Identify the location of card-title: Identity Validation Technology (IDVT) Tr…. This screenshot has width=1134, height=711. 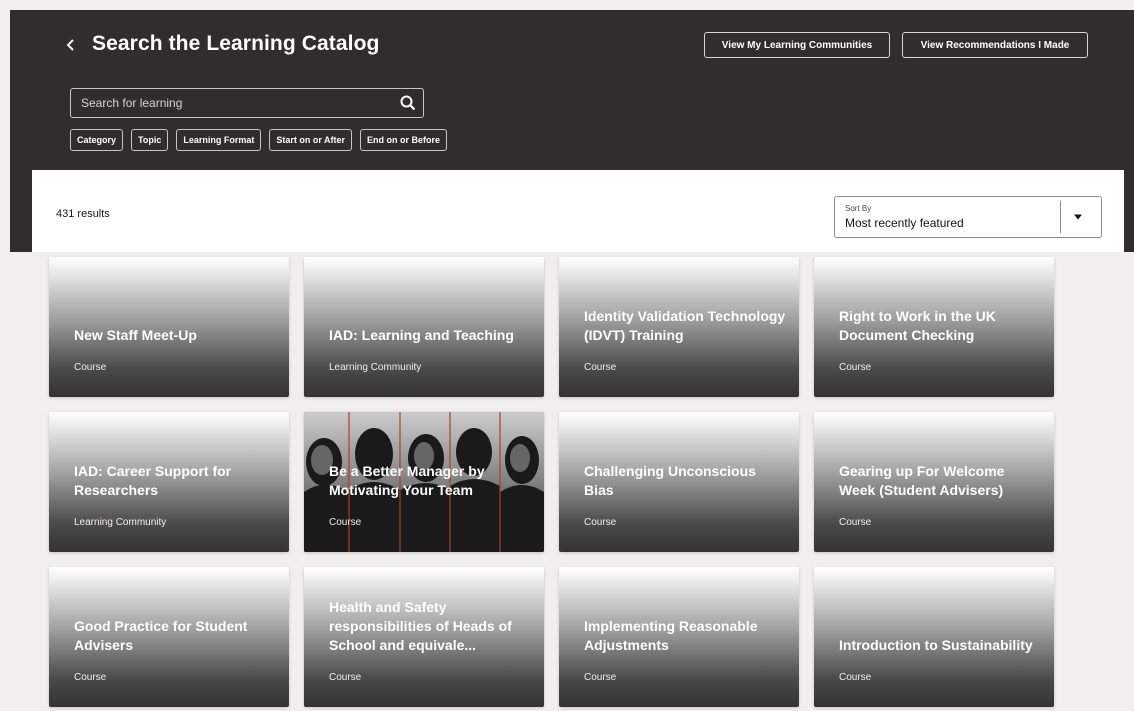
(685, 325).